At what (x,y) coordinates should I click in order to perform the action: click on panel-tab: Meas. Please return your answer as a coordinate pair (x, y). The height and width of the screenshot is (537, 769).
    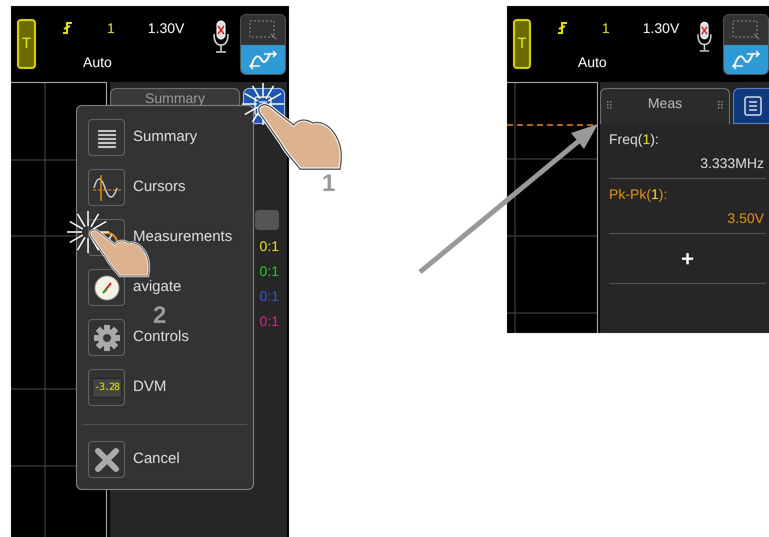
    Looking at the image, I should click on (665, 106).